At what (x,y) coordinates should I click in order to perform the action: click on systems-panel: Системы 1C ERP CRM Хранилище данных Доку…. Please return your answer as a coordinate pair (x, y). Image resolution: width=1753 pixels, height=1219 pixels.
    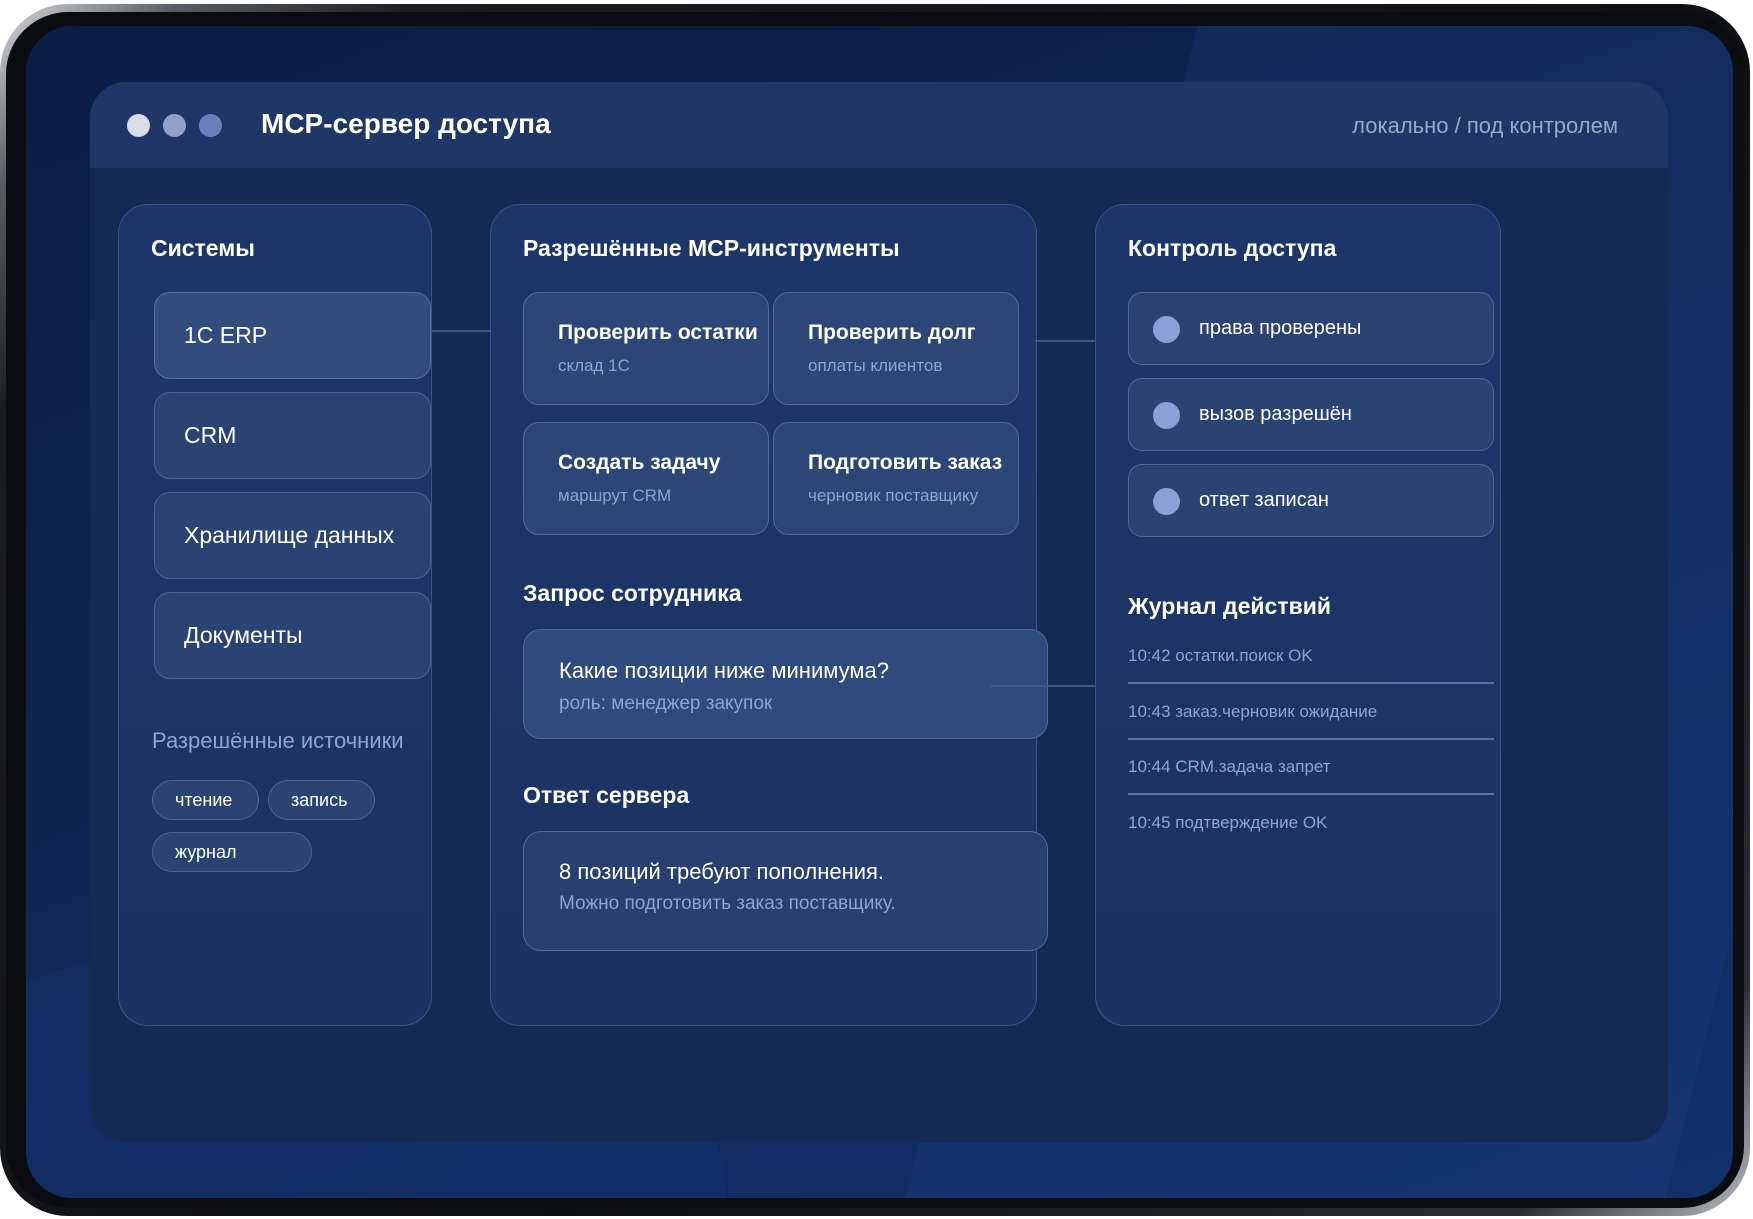
    Looking at the image, I should click on (275, 615).